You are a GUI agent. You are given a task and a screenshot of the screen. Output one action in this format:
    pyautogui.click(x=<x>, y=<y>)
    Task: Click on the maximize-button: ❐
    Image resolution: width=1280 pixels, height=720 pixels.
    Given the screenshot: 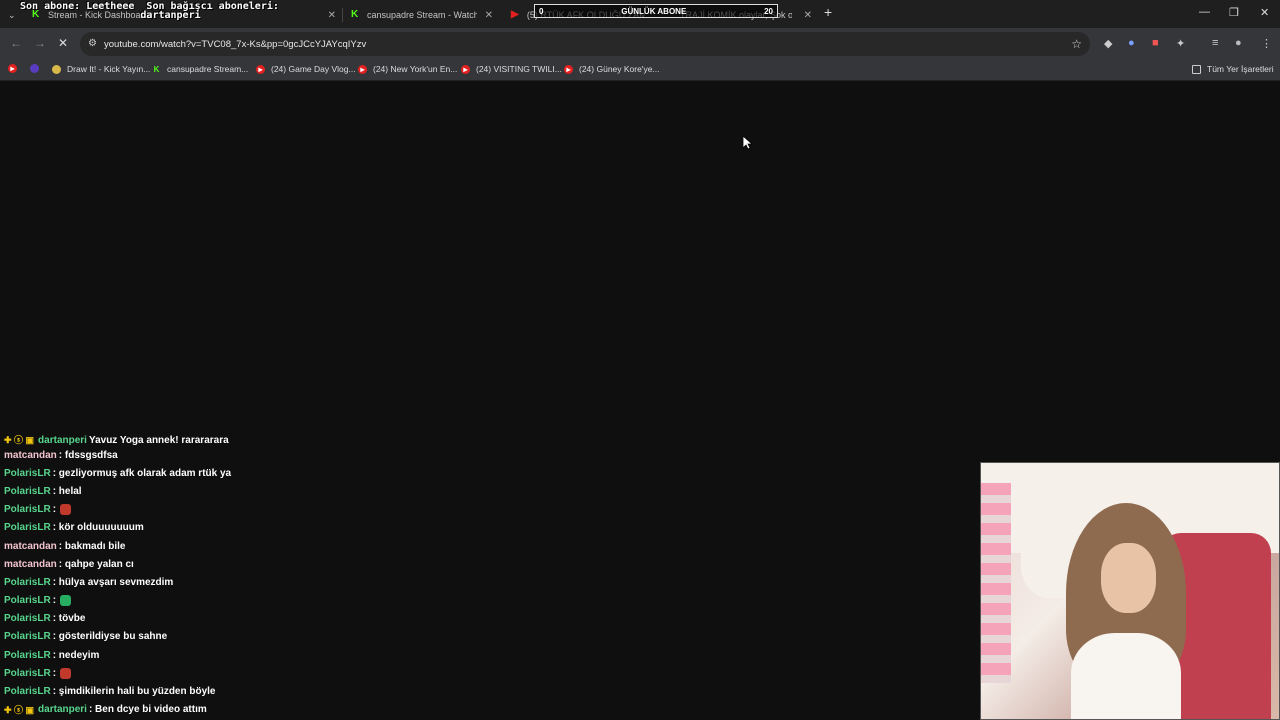 What is the action you would take?
    pyautogui.click(x=1234, y=12)
    